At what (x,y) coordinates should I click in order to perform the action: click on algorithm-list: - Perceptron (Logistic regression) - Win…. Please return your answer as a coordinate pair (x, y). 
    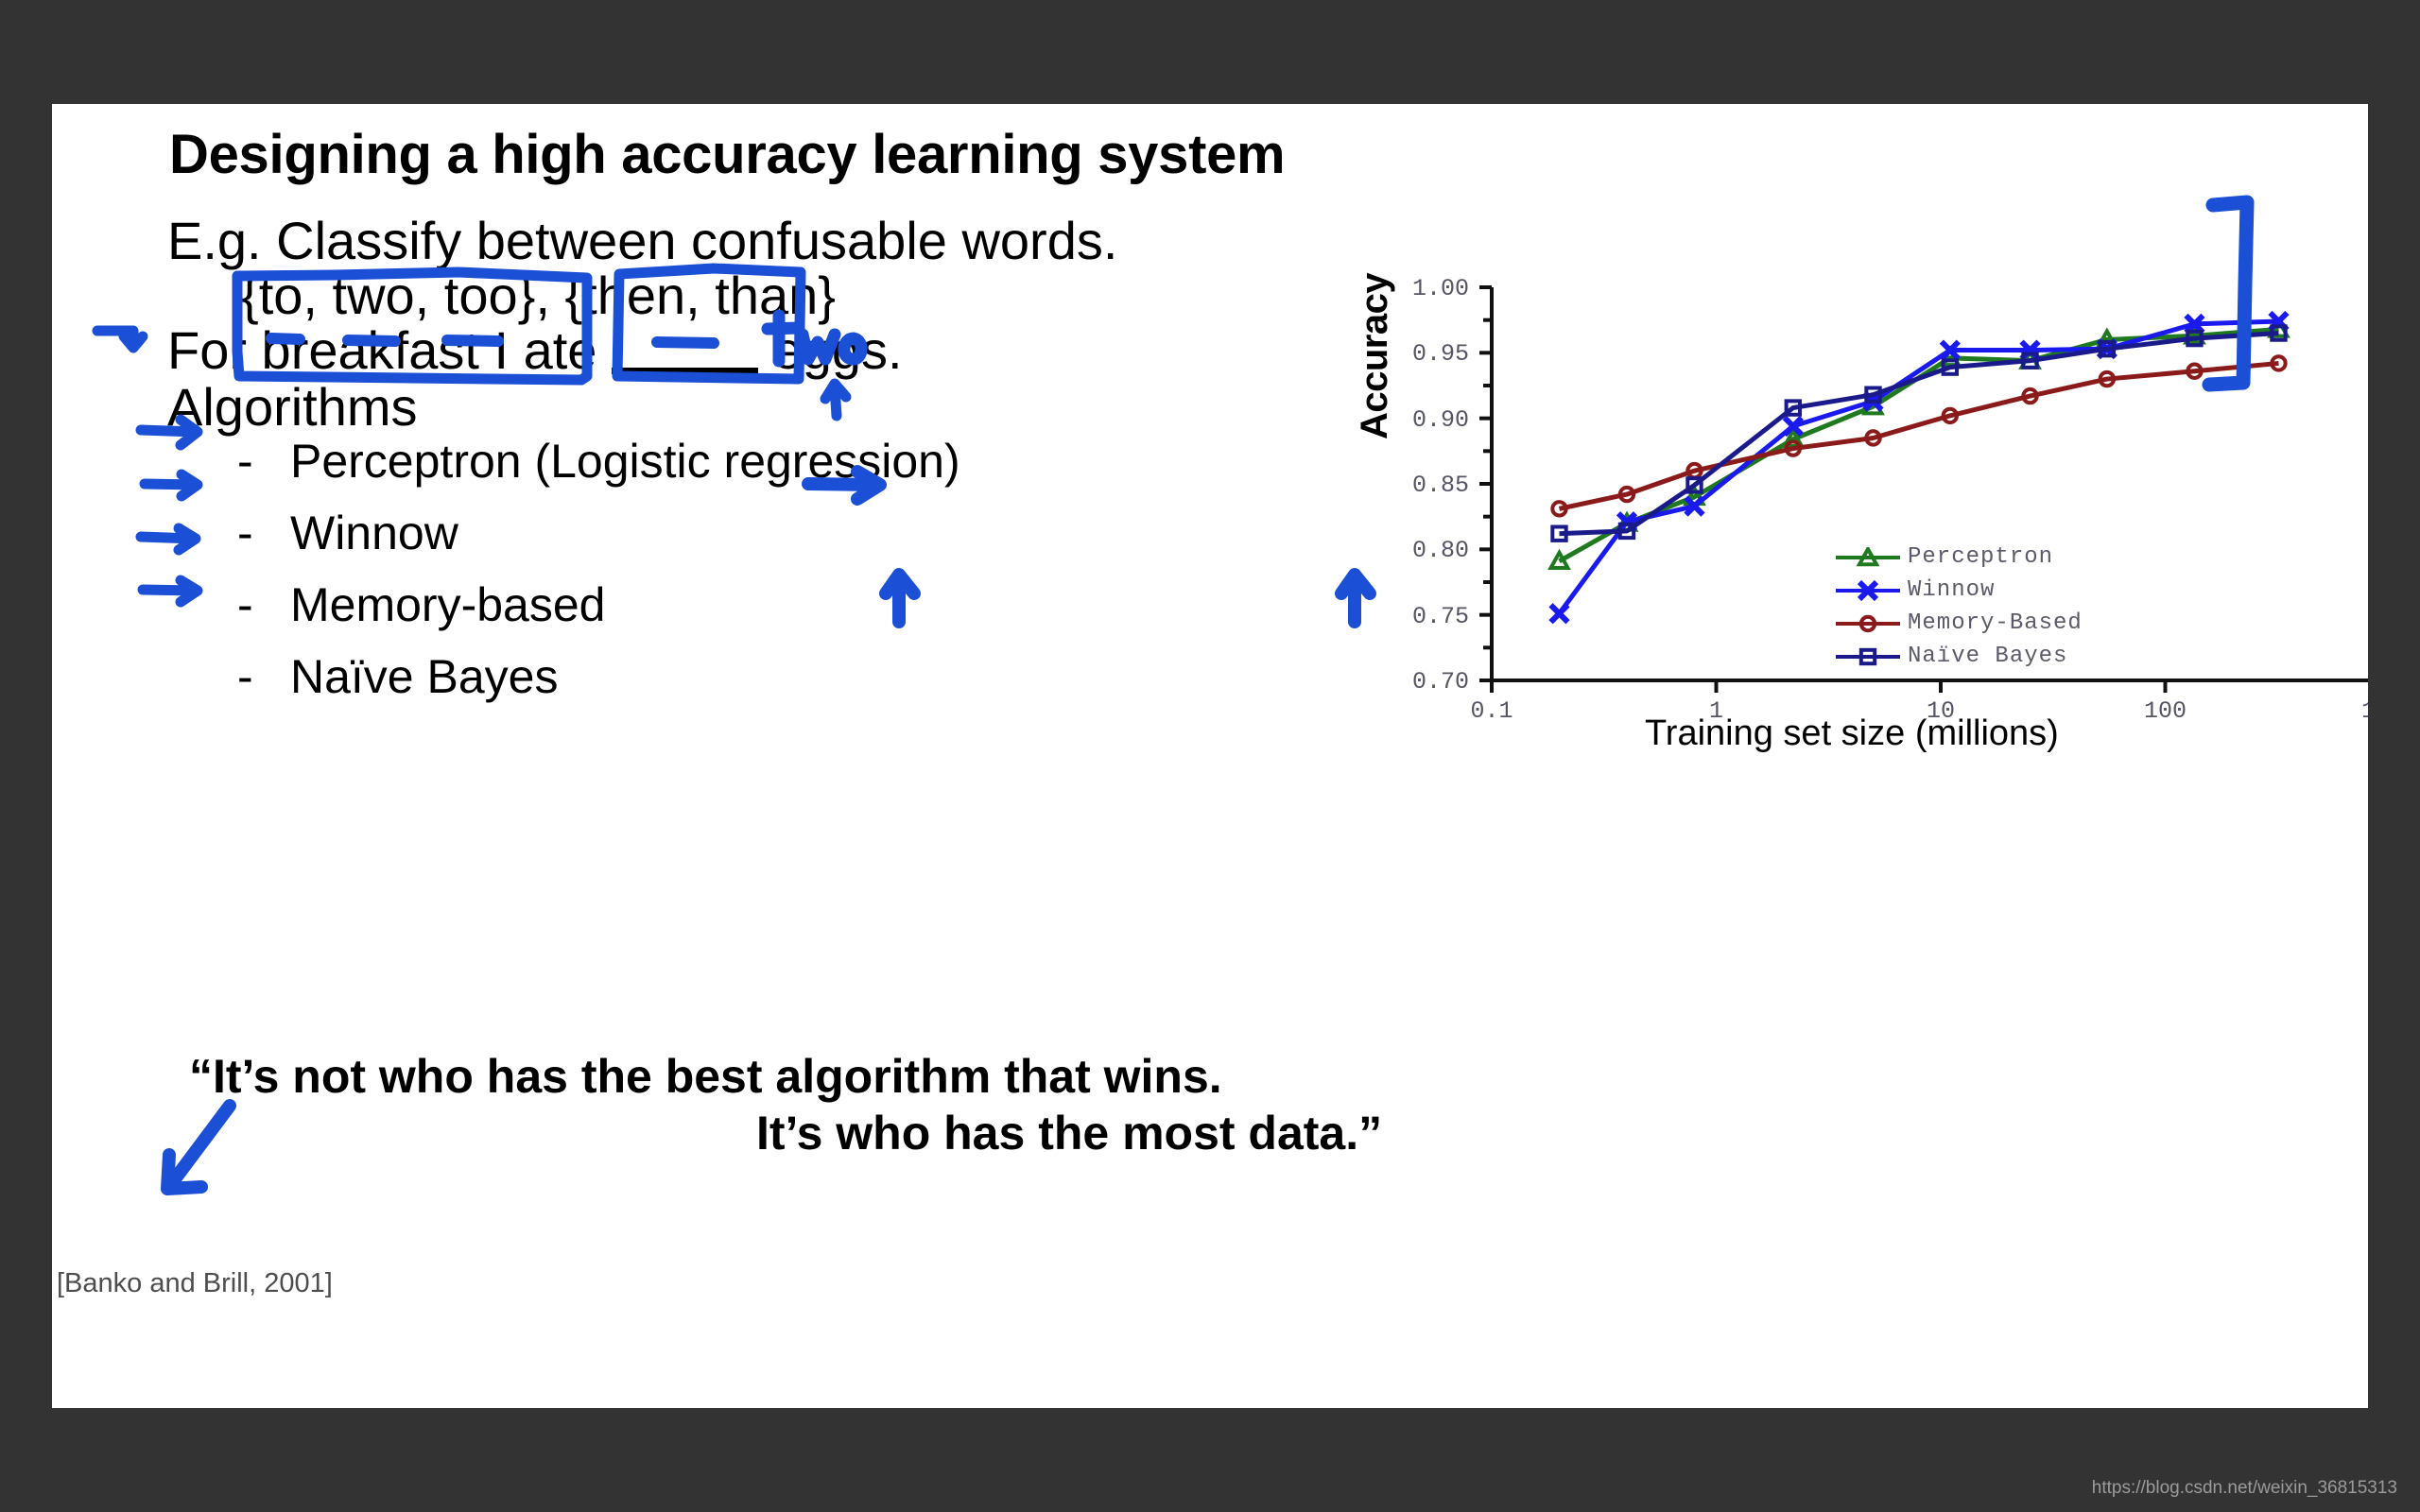
    Looking at the image, I should click on (598, 578).